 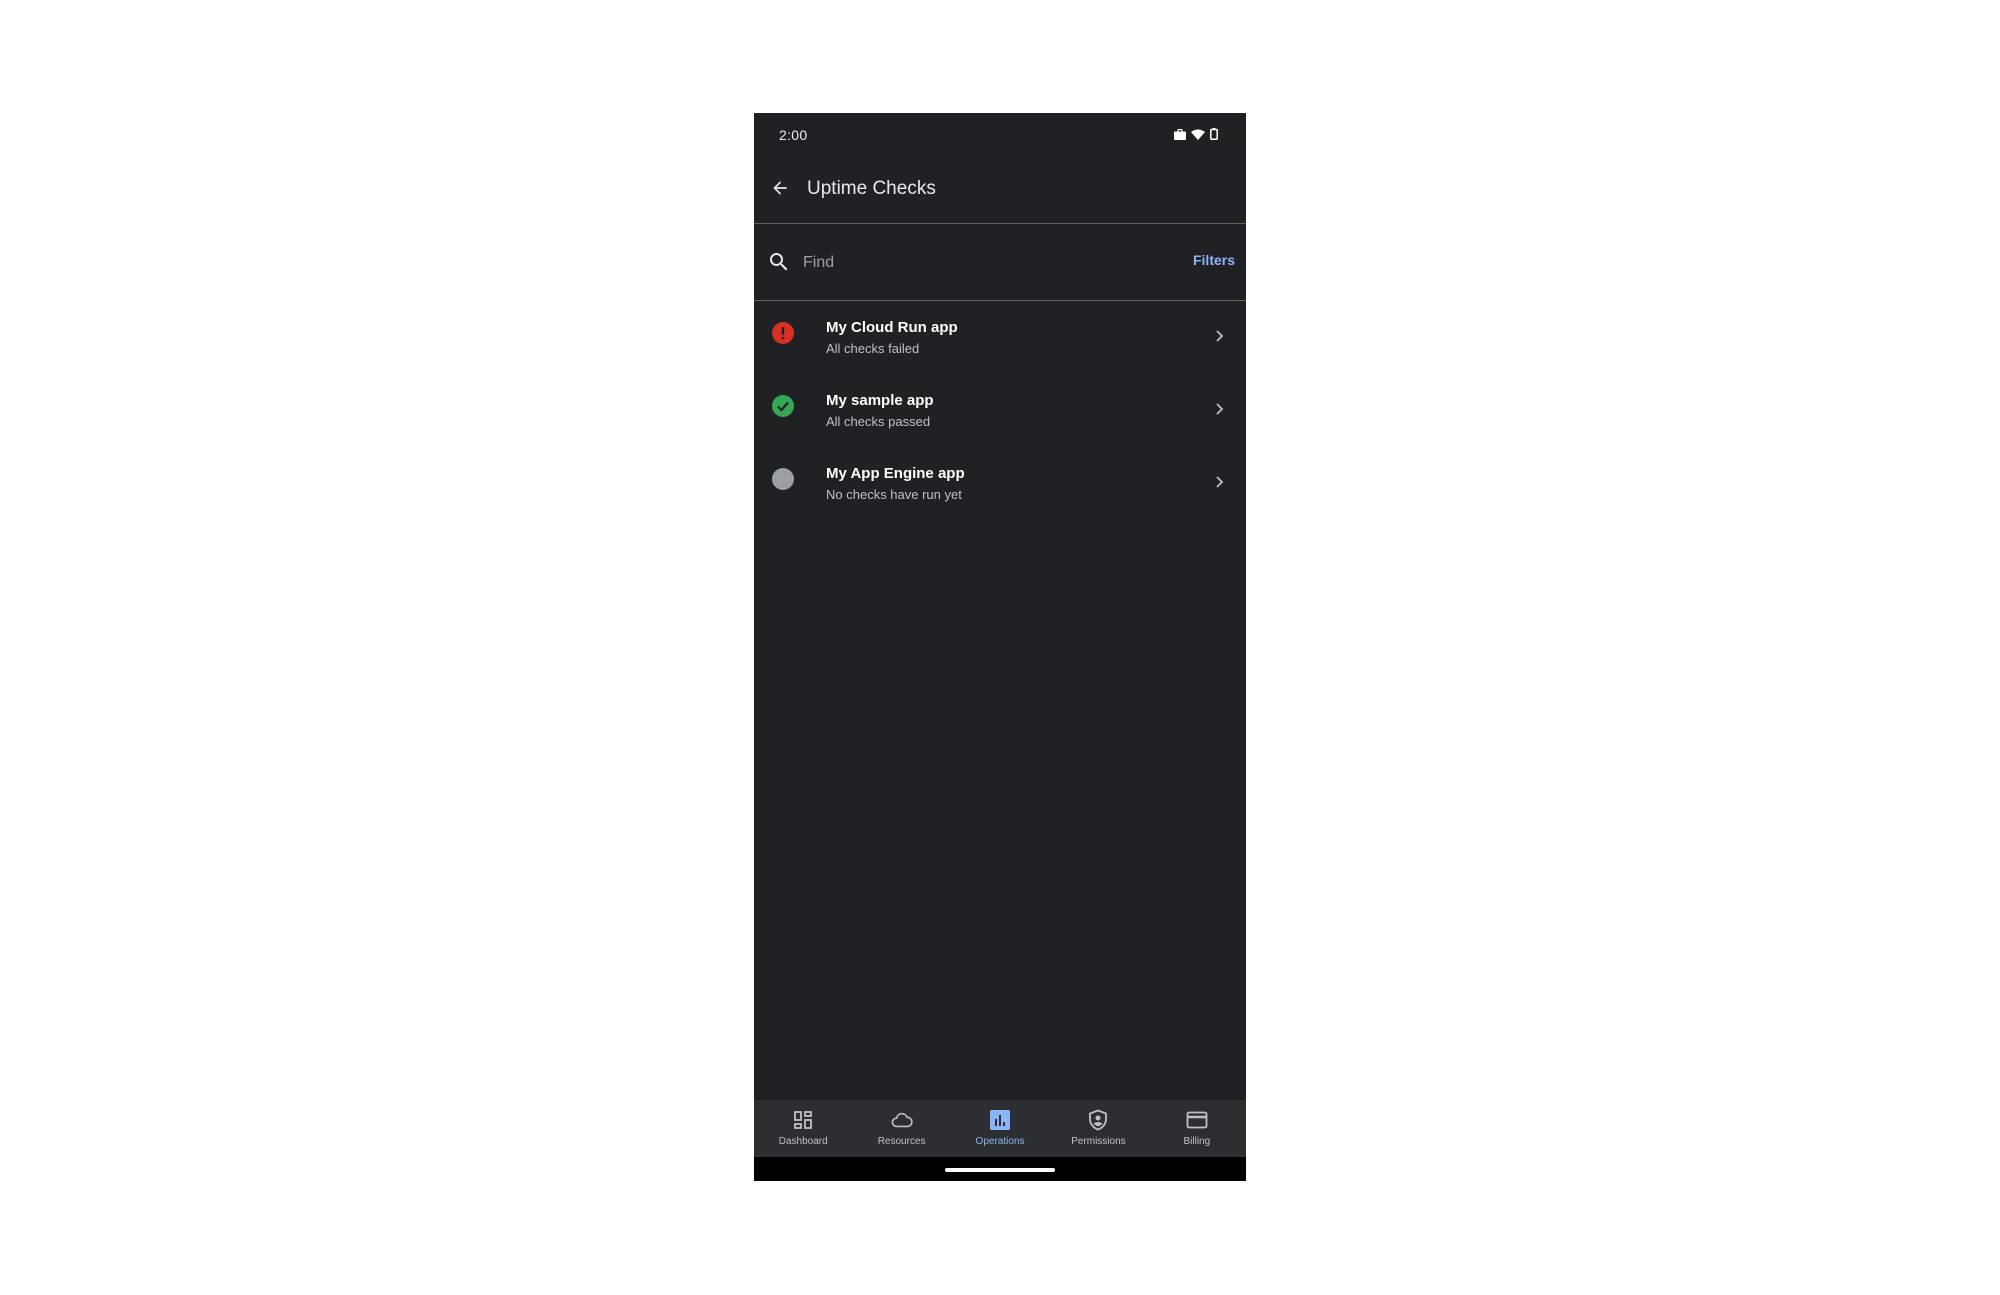 I want to click on search-icon, so click(x=779, y=262).